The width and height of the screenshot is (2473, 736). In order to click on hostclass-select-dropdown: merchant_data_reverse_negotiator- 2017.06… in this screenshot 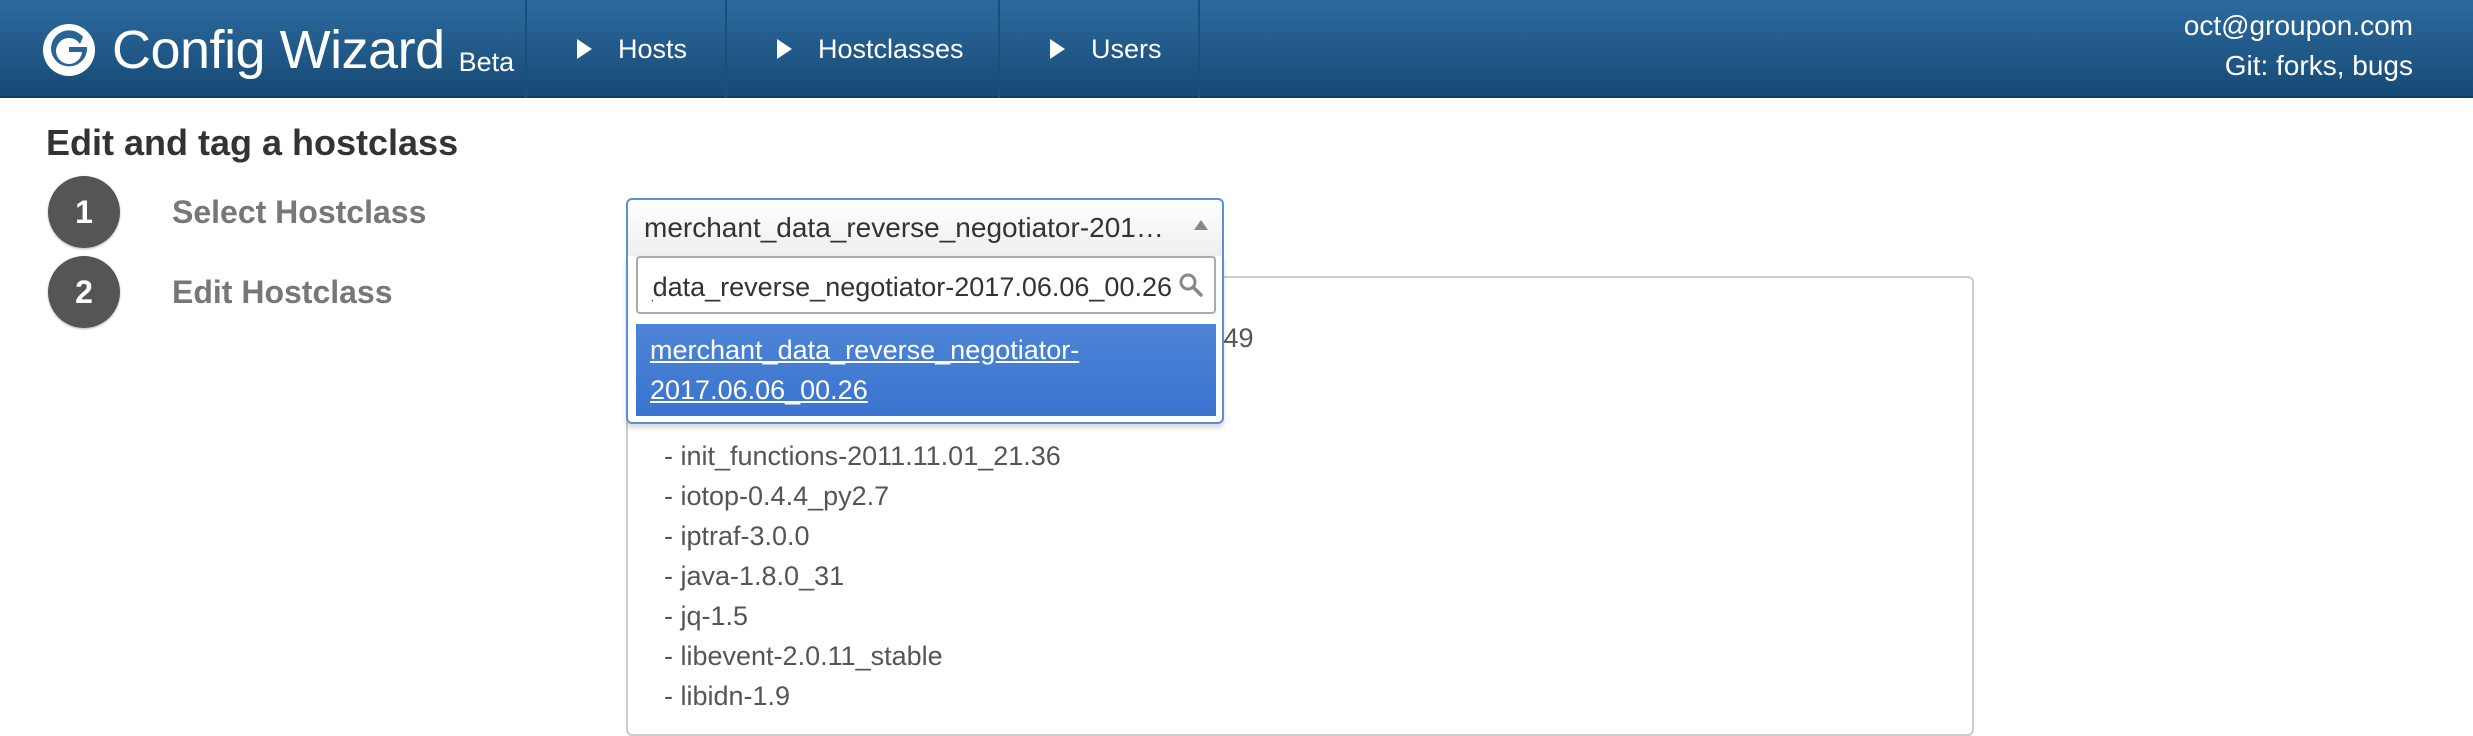, I will do `click(925, 340)`.